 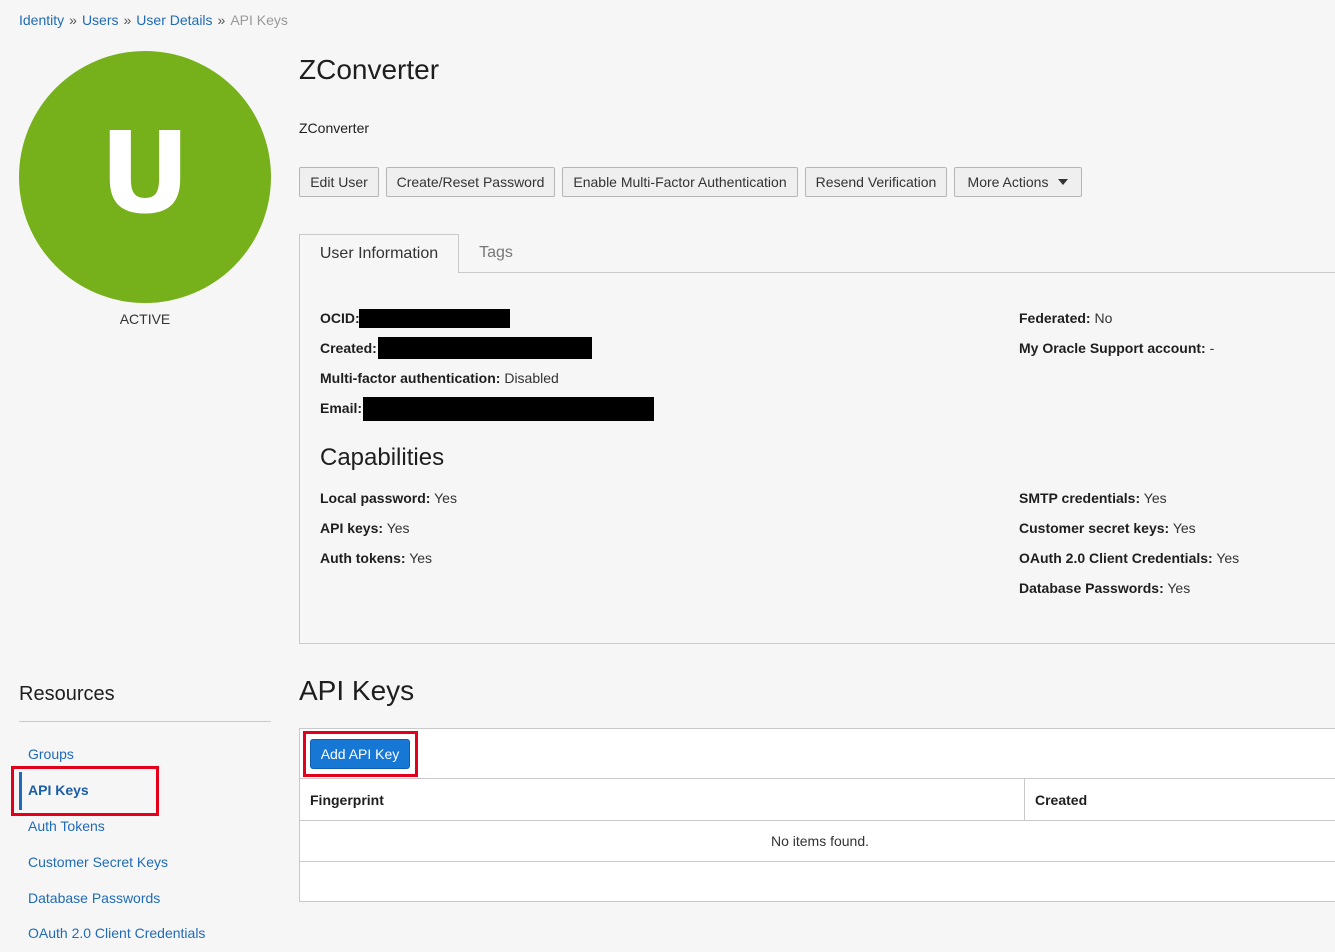 I want to click on api-keys-title: API Keys, so click(x=357, y=690).